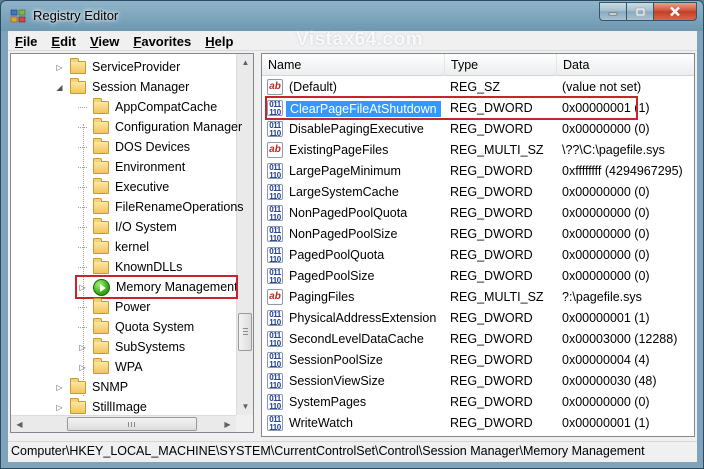  What do you see at coordinates (161, 207) in the screenshot?
I see `tree-item-filerenameoperations: FileRenameOperations` at bounding box center [161, 207].